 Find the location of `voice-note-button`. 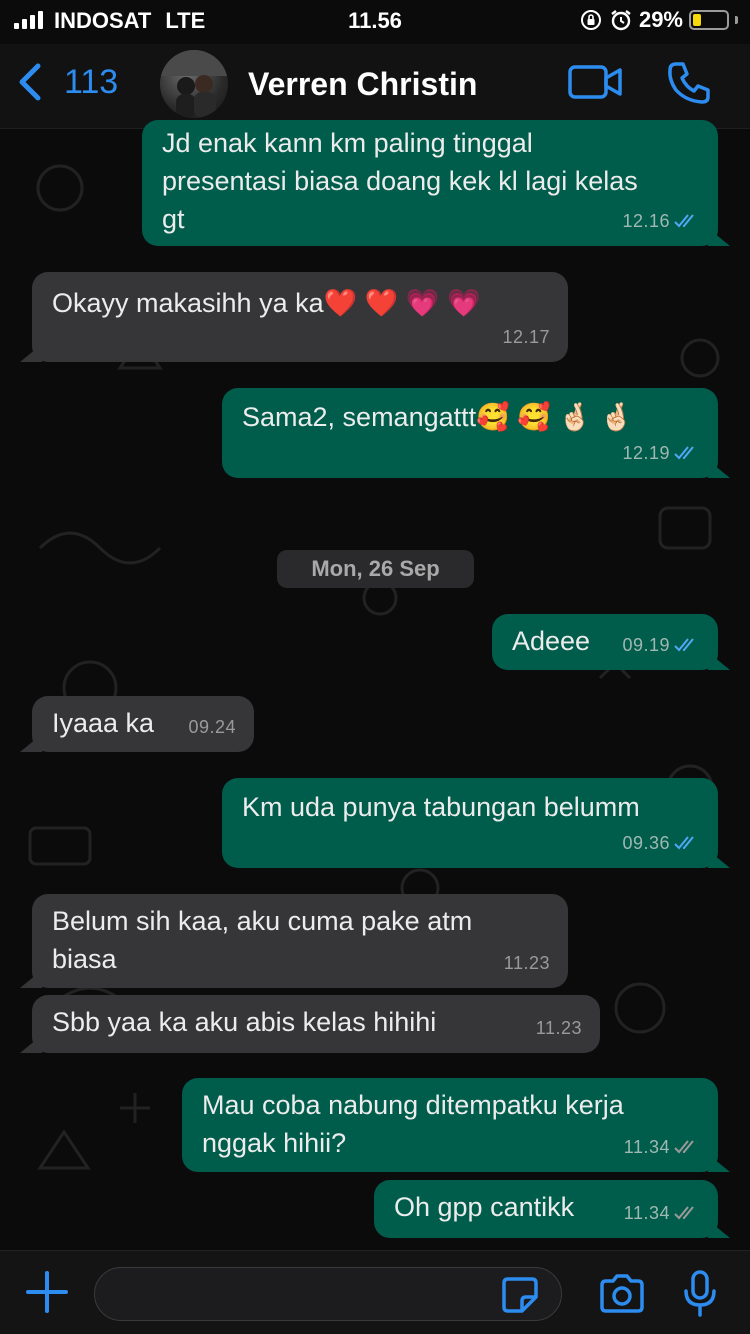

voice-note-button is located at coordinates (700, 1296).